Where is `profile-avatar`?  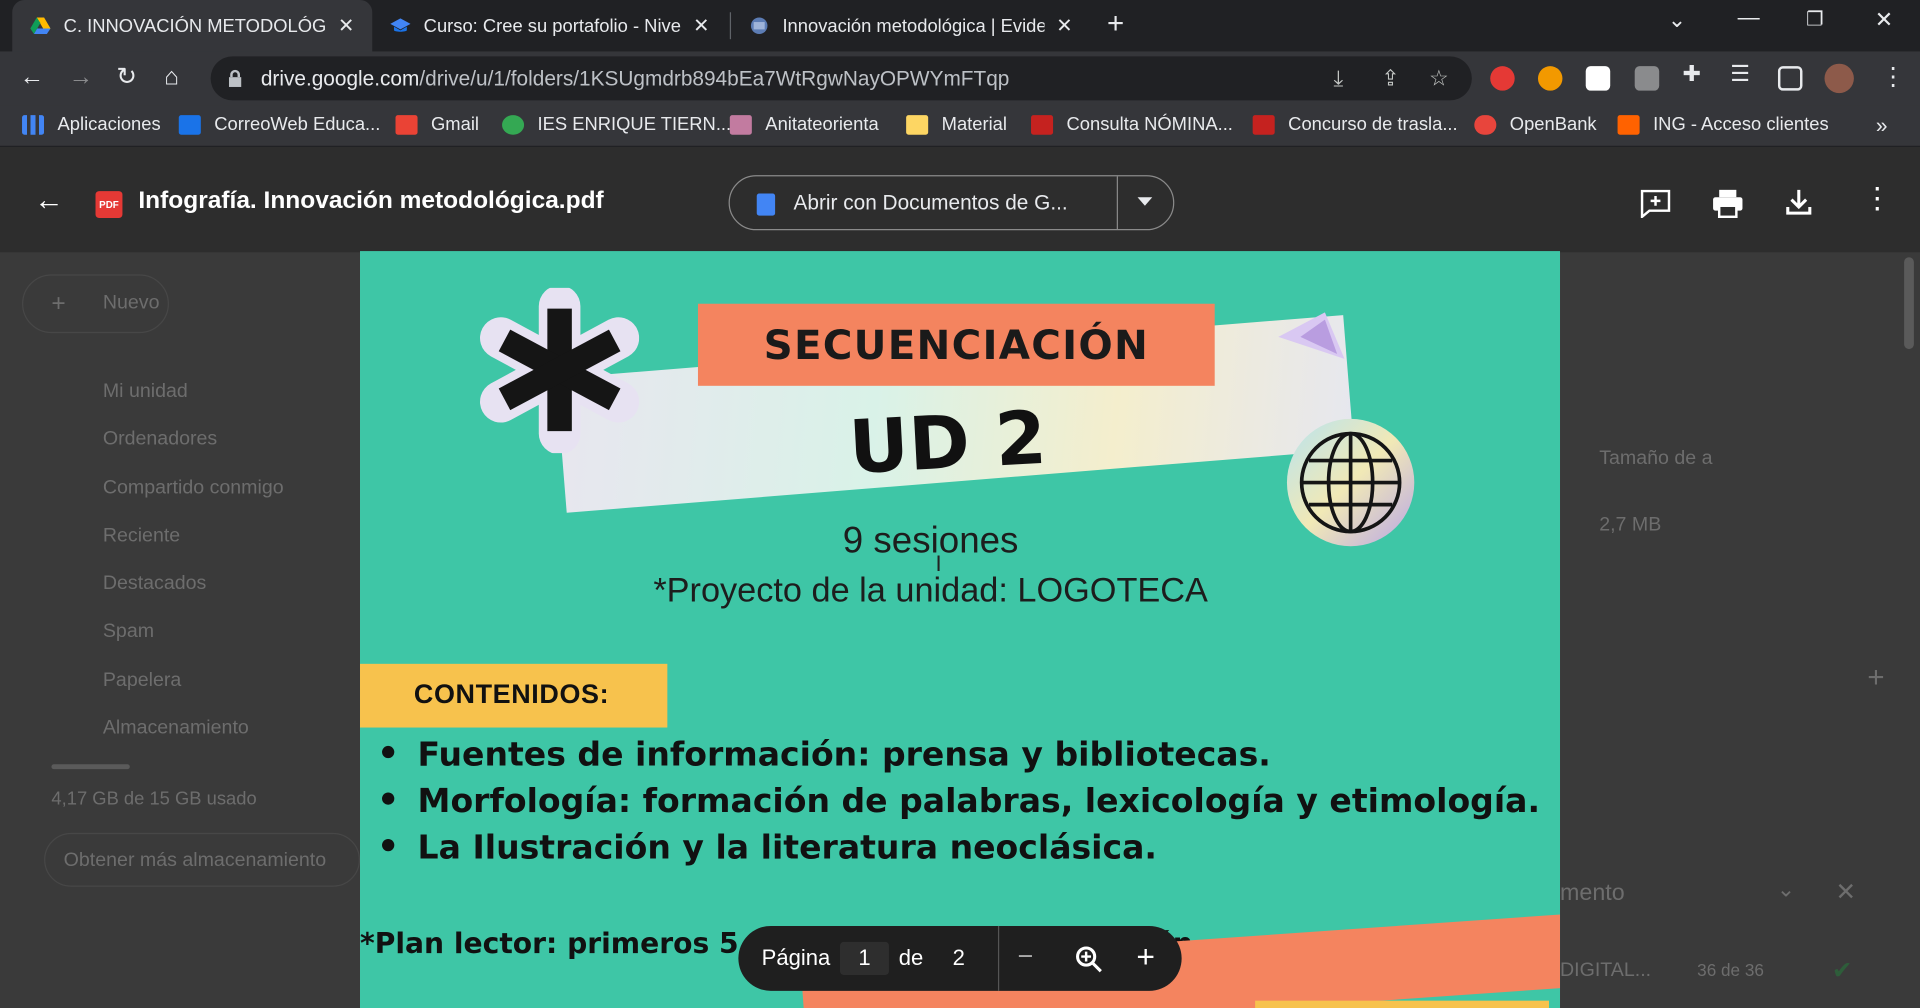
profile-avatar is located at coordinates (1839, 78).